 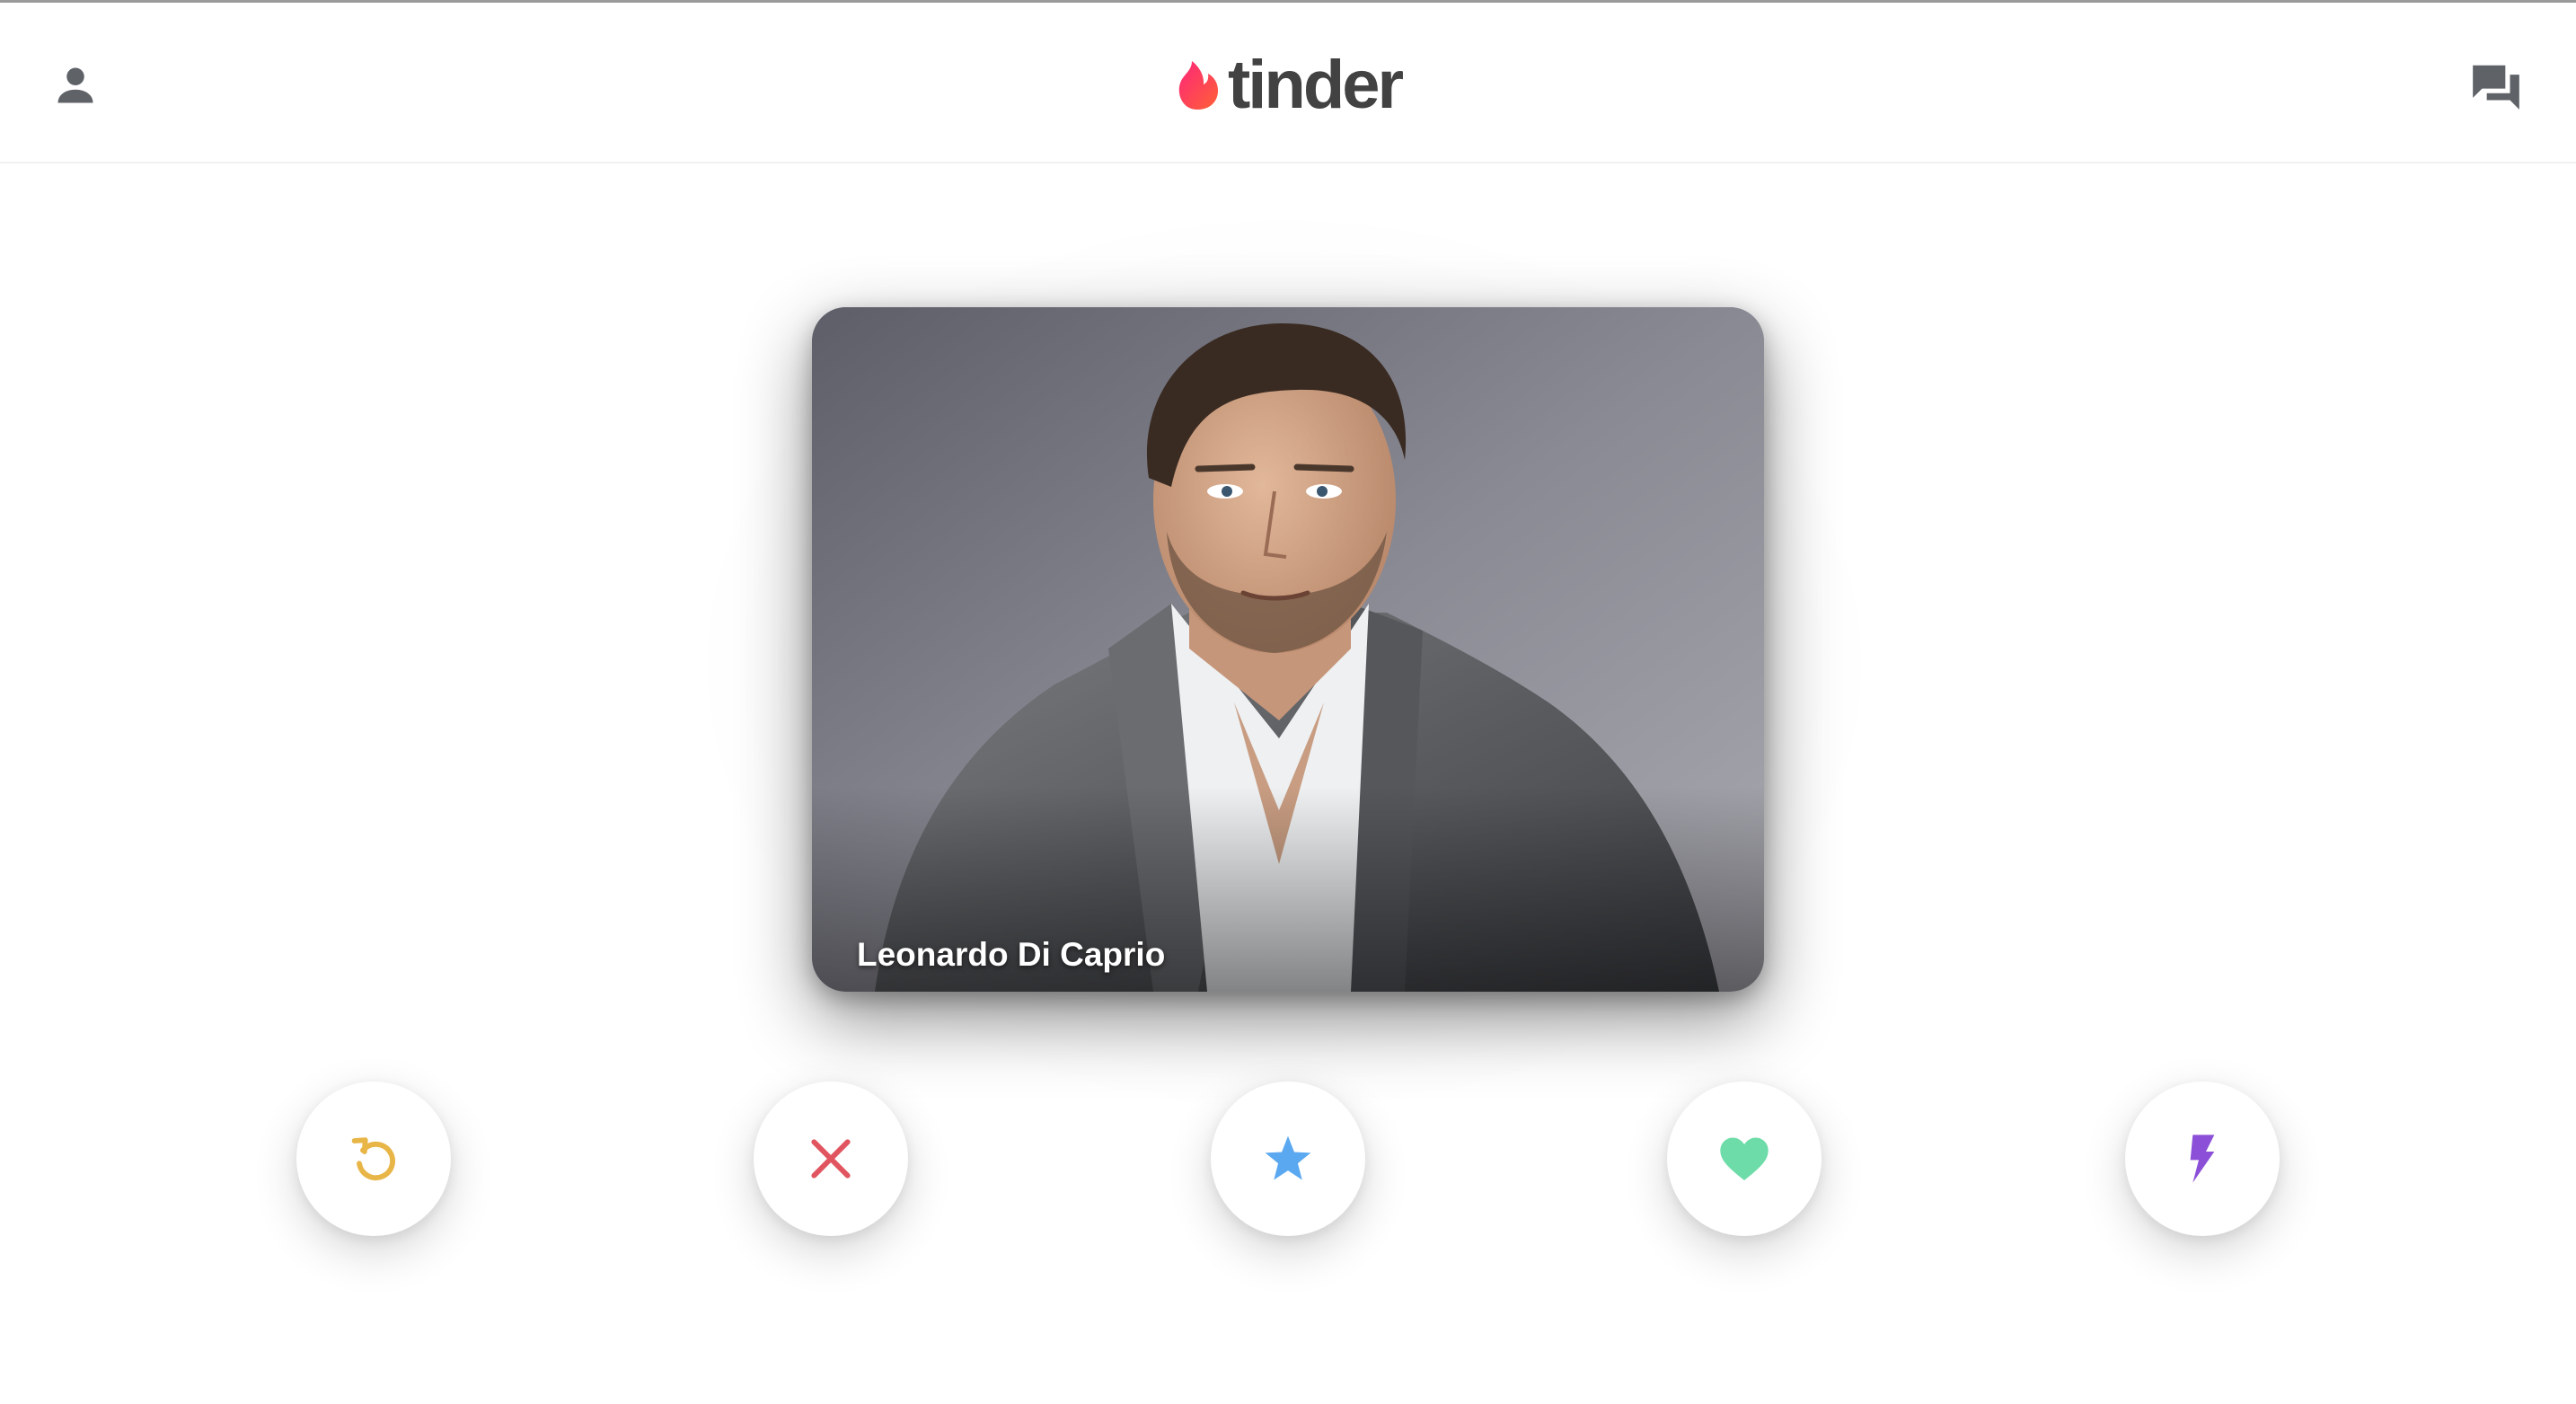 I want to click on nope-button, so click(x=831, y=1159).